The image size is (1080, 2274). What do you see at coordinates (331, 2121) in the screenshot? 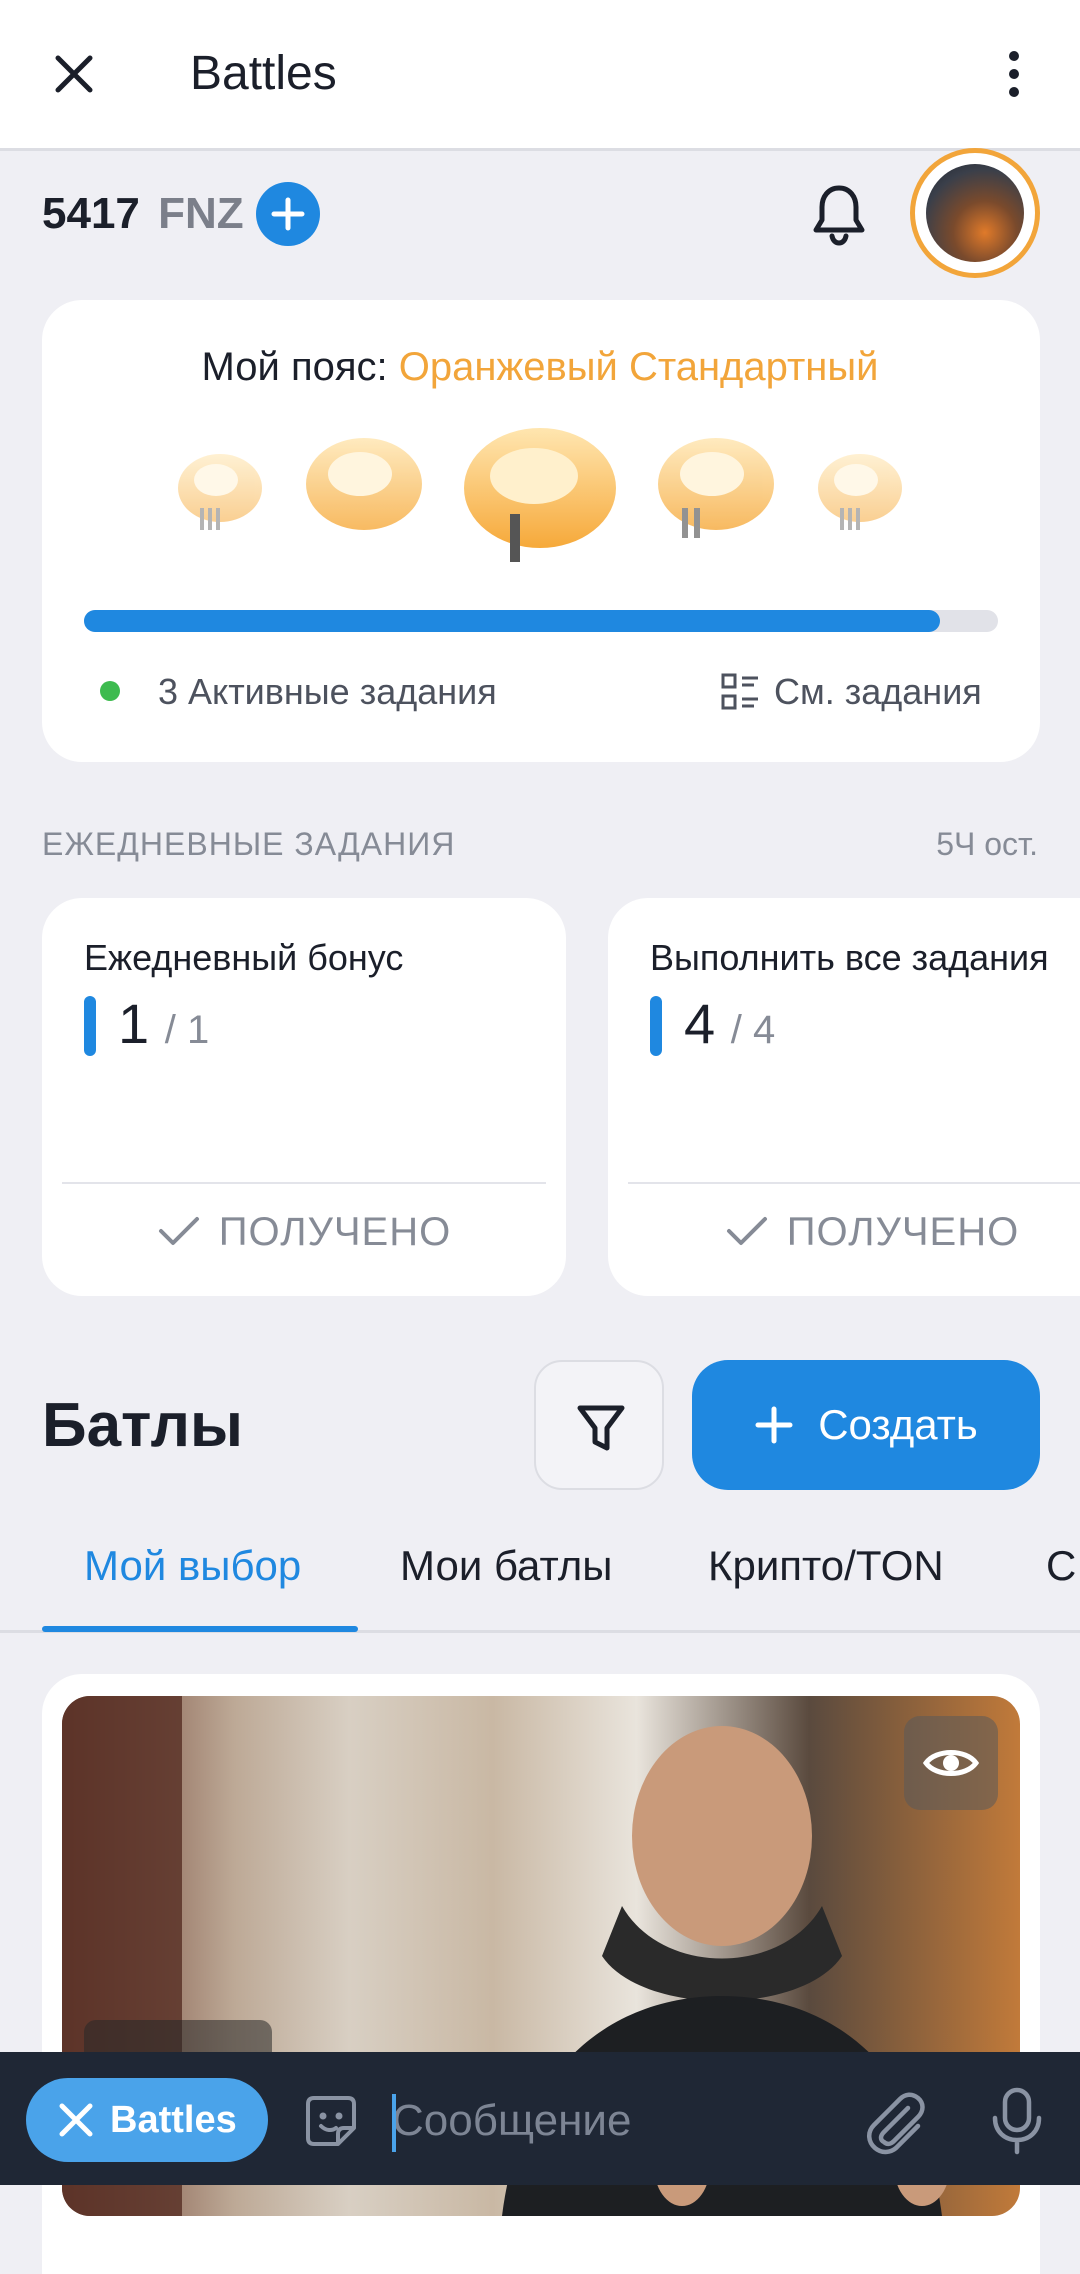
I see `sticker-icon` at bounding box center [331, 2121].